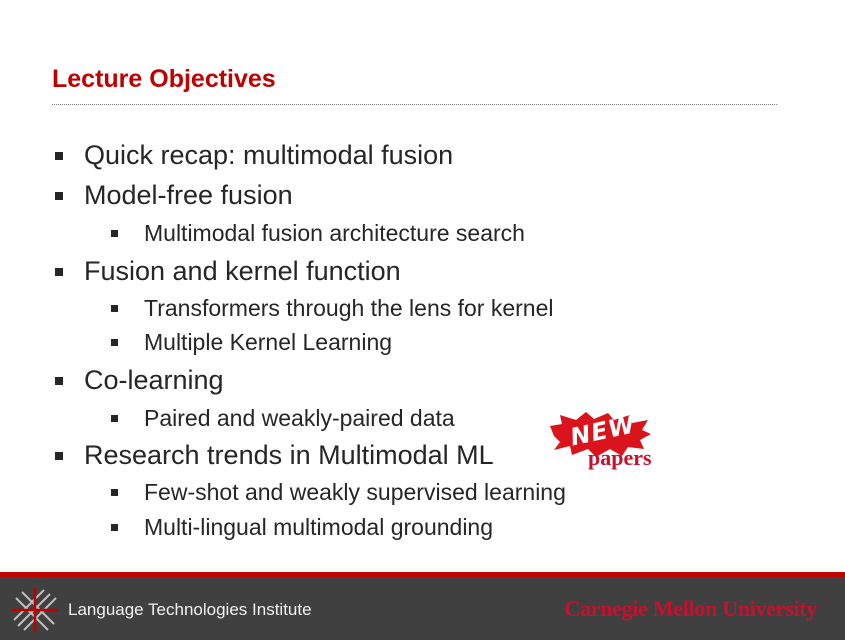  What do you see at coordinates (35, 610) in the screenshot?
I see `lti-logo-icon` at bounding box center [35, 610].